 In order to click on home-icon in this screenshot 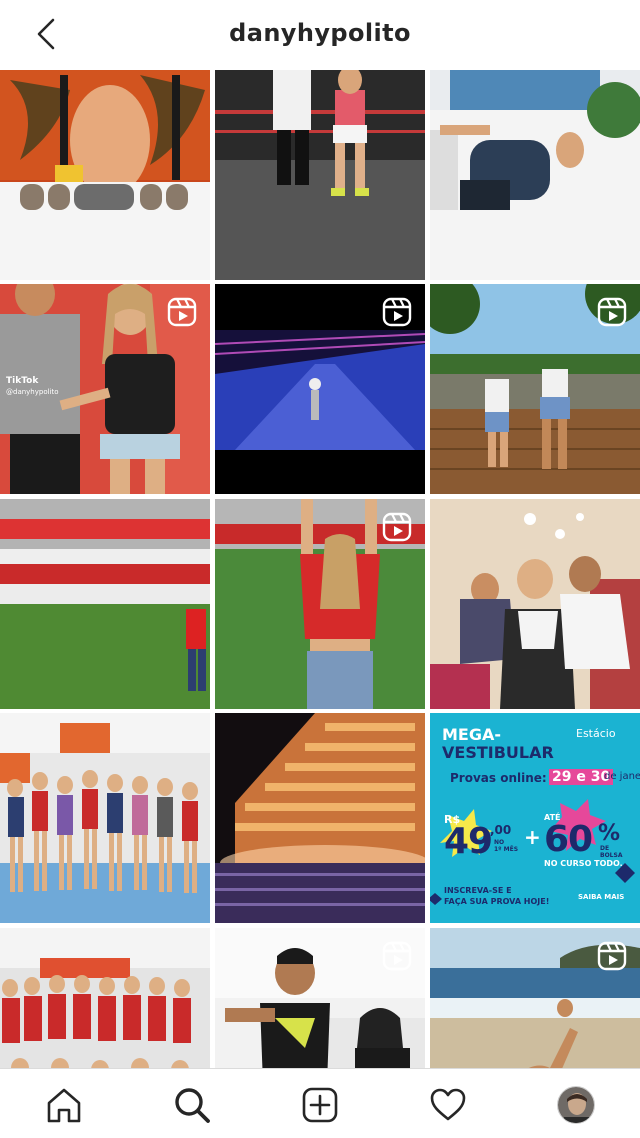, I will do `click(64, 1105)`.